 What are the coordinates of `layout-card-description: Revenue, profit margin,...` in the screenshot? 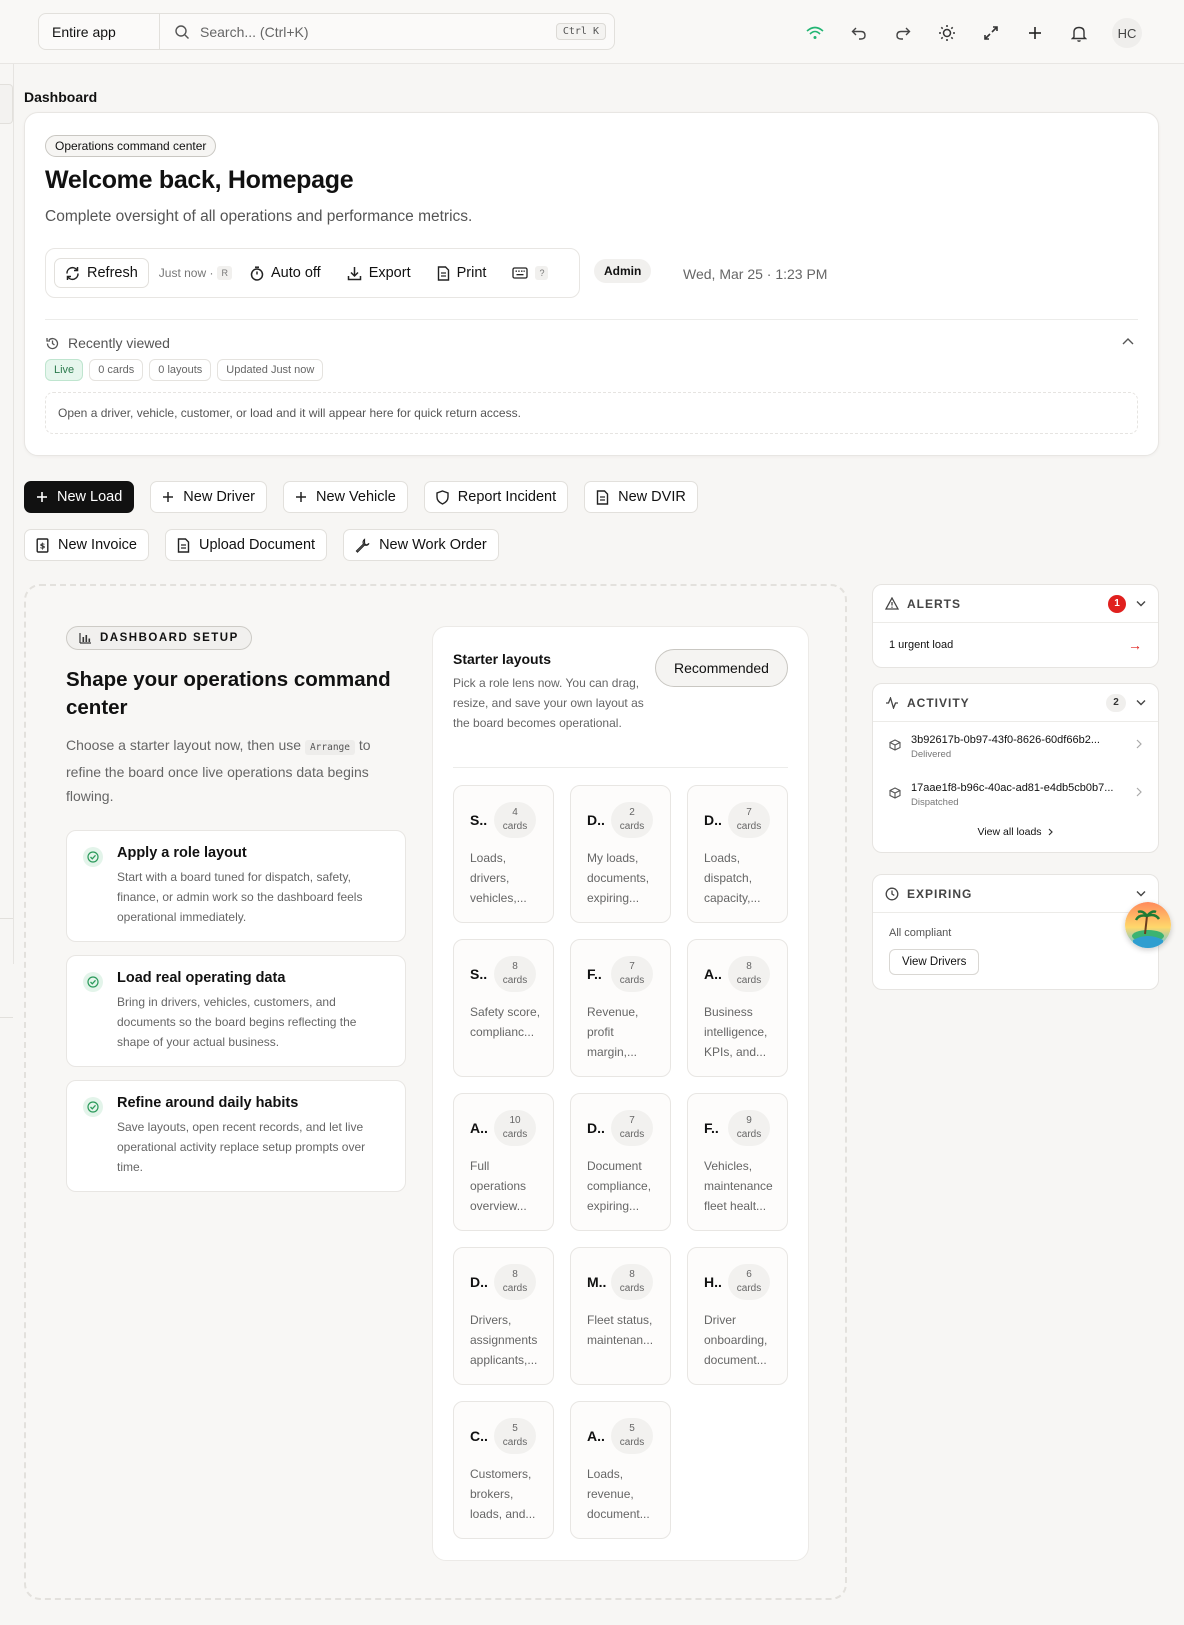 It's located at (613, 1032).